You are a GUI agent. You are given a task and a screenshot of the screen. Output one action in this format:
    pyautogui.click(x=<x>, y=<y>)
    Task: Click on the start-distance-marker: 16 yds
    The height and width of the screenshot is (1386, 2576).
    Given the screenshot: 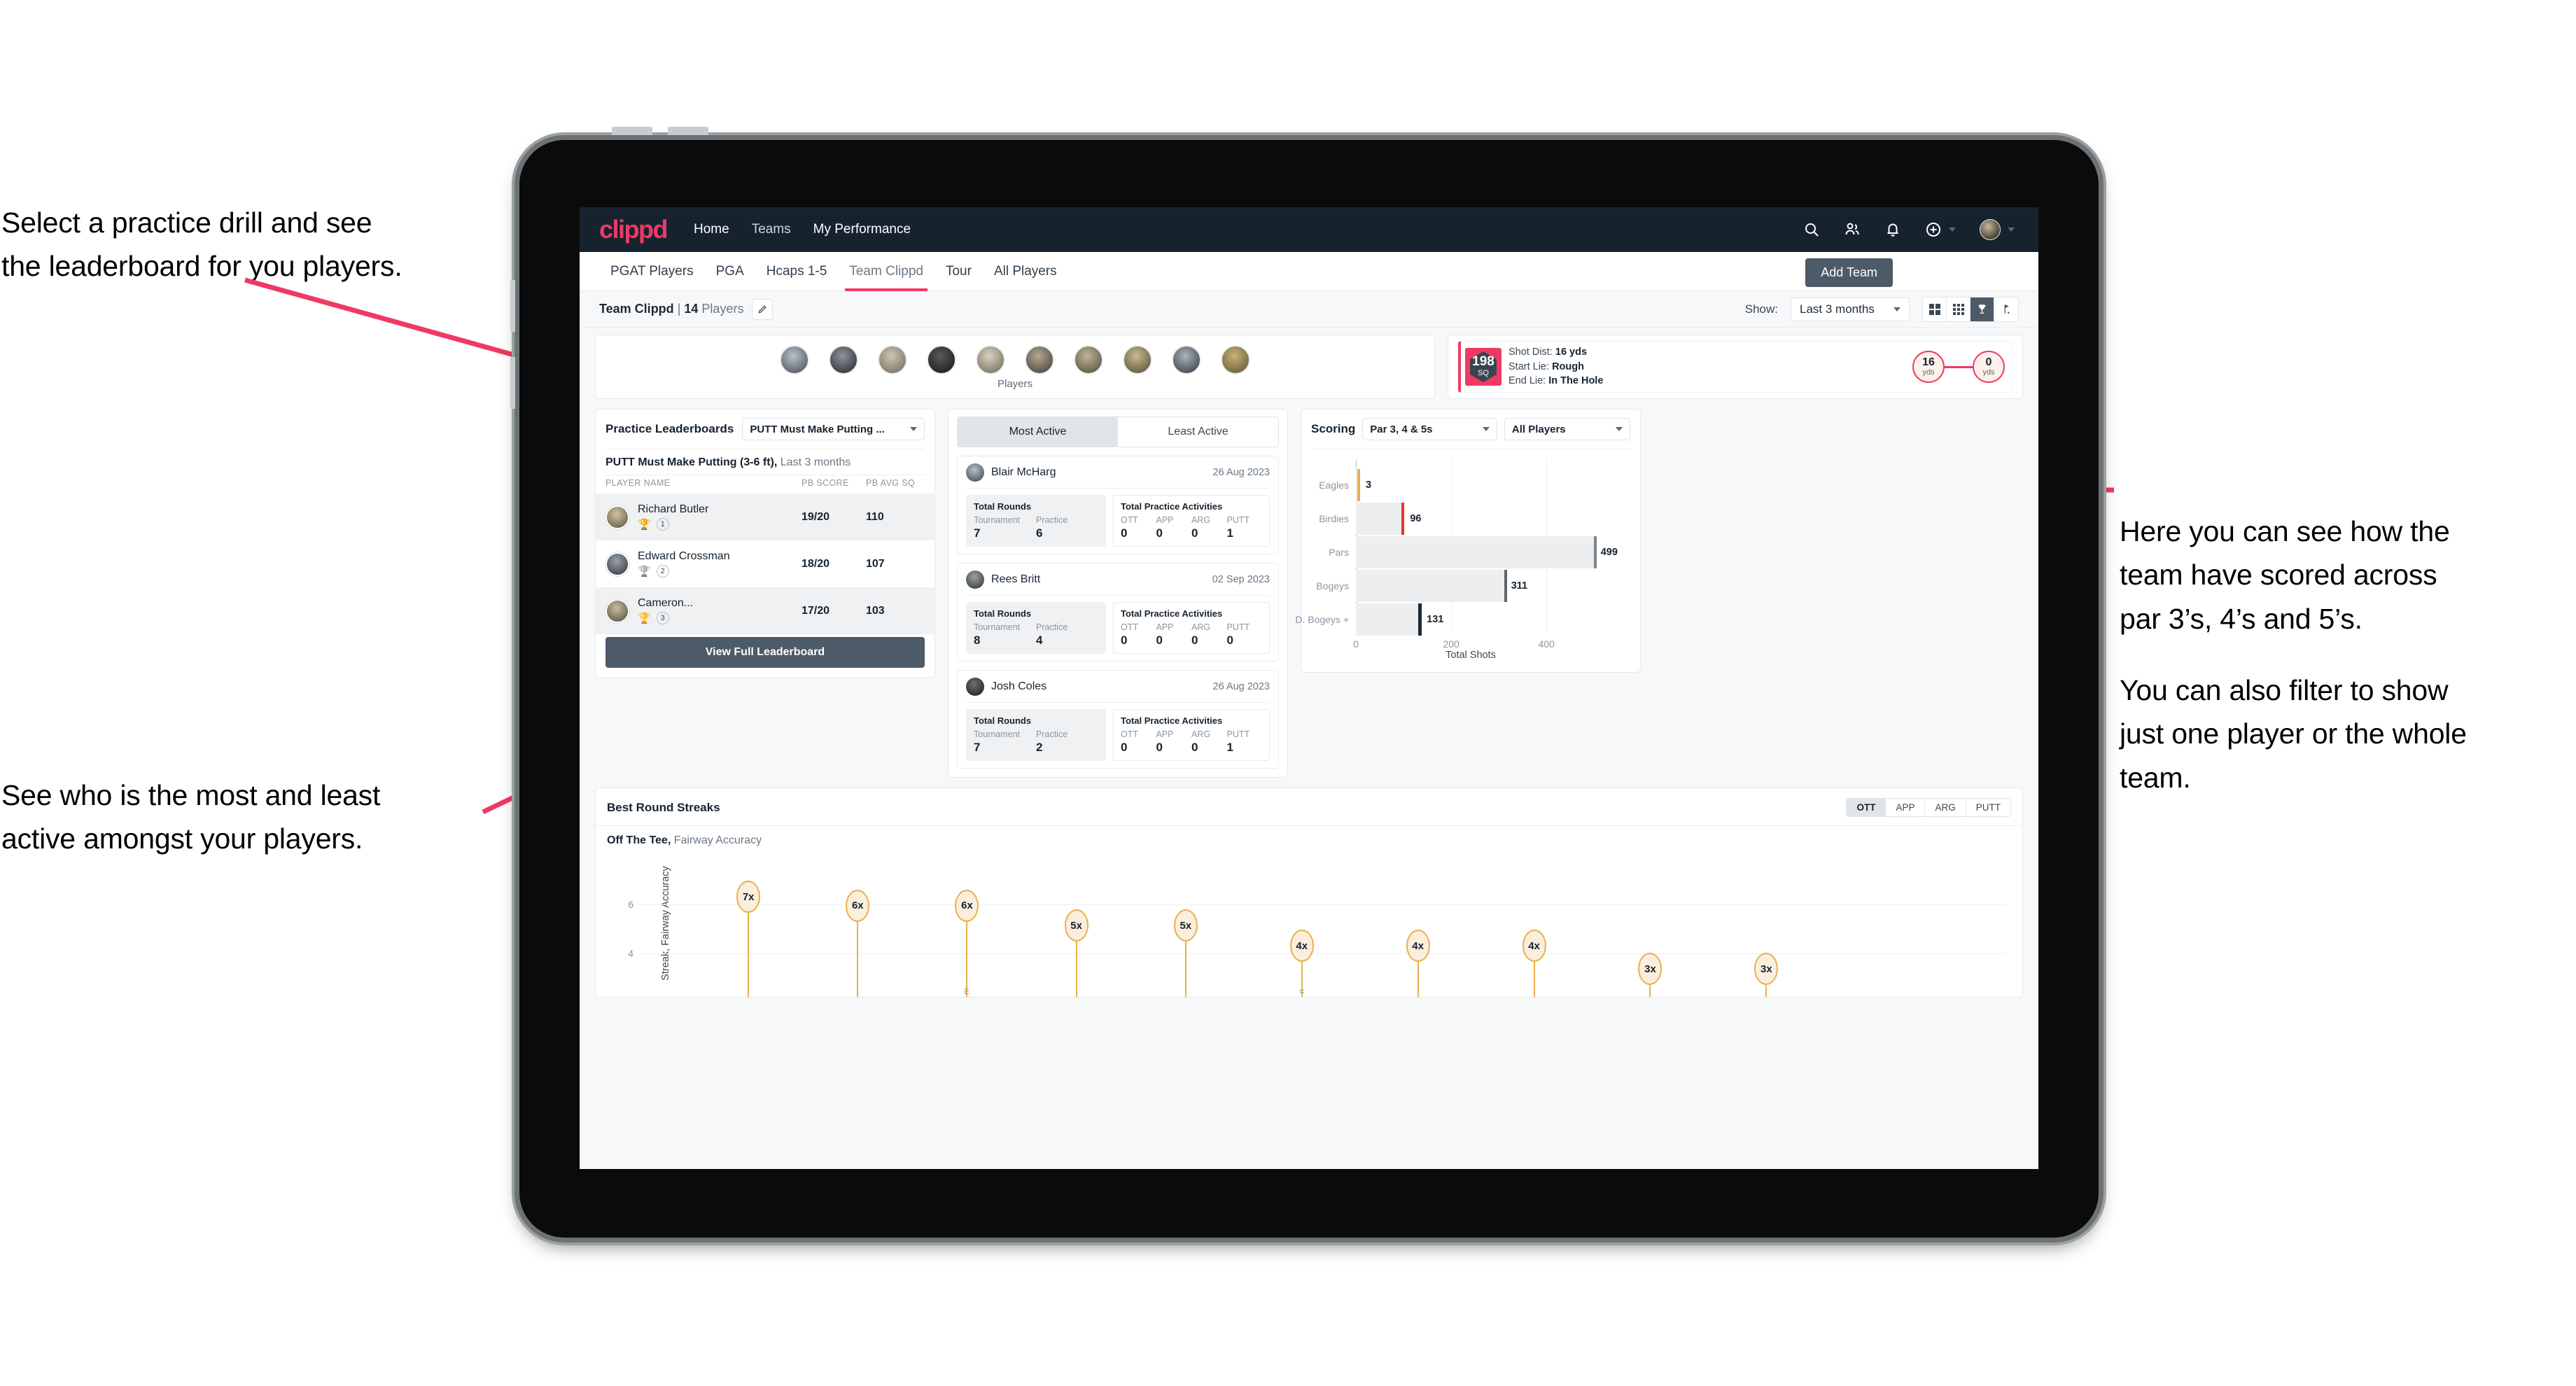 What is the action you would take?
    pyautogui.click(x=1928, y=367)
    